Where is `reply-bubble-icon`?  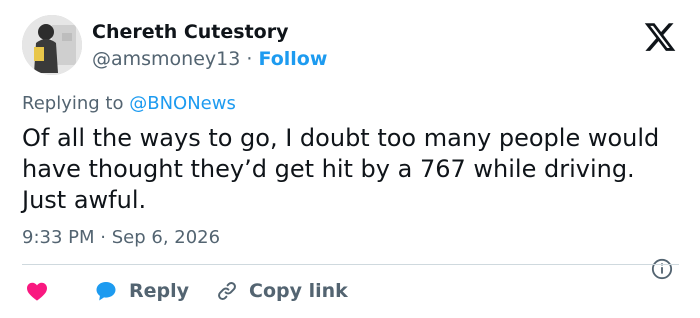
reply-bubble-icon is located at coordinates (106, 291).